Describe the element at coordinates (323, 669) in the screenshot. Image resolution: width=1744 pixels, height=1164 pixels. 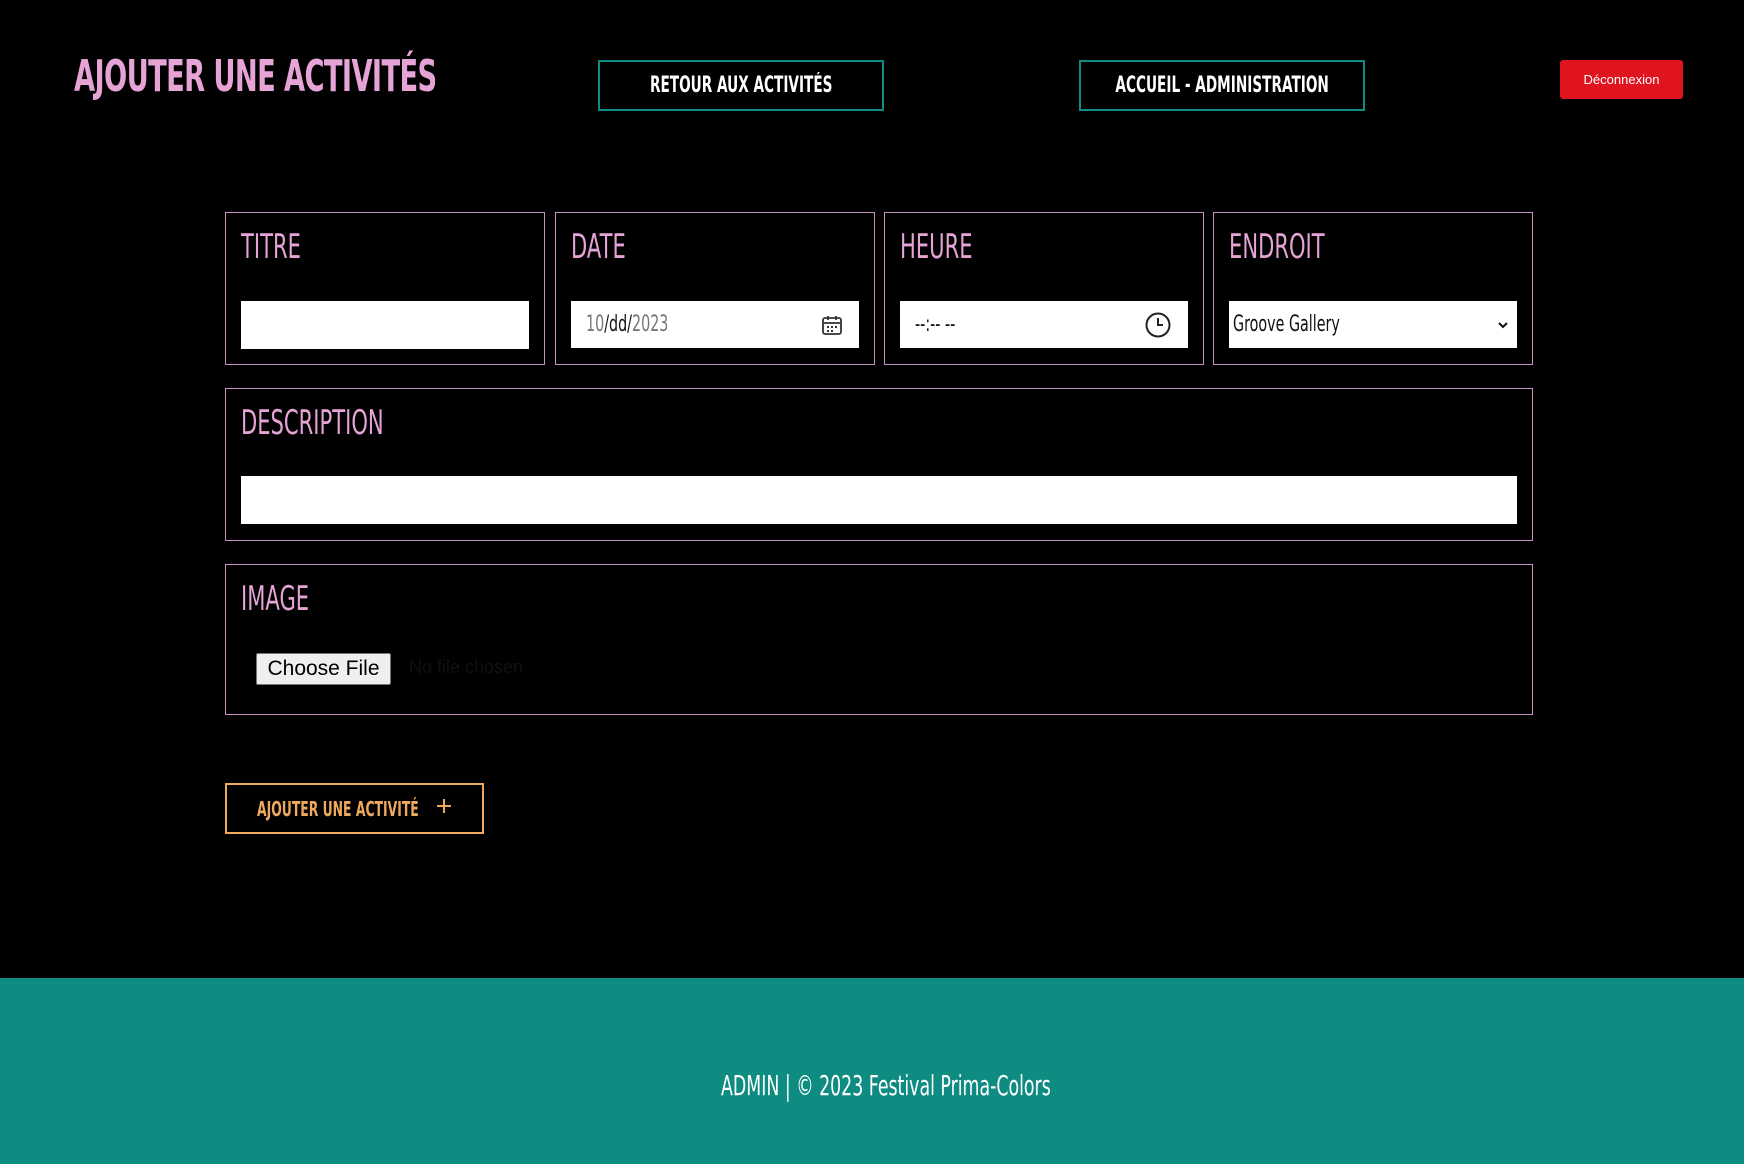
I see `choose-file-button: Choose File` at that location.